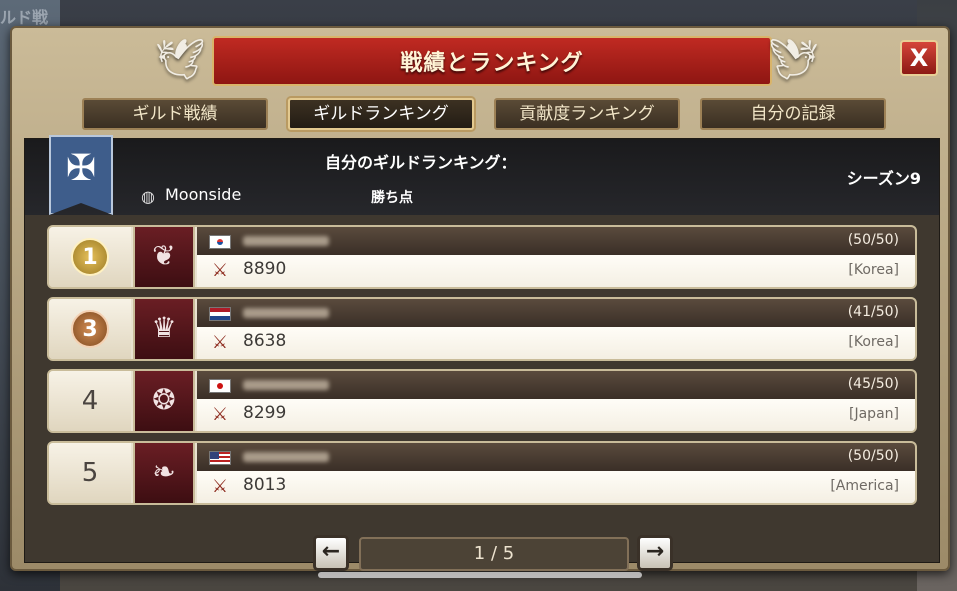  I want to click on row-body: ⚔ 8638 [Korea], so click(556, 343).